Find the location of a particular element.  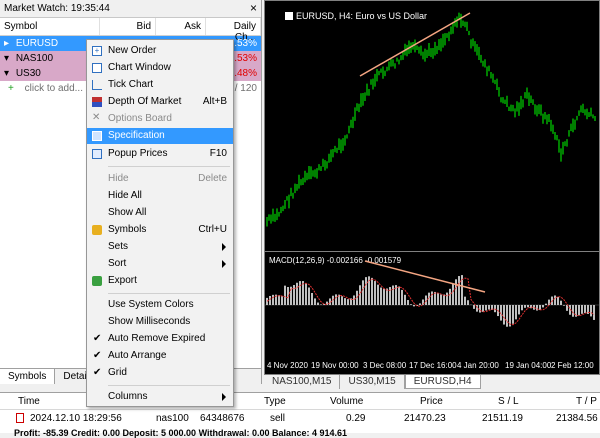

menu-item-show-milliseconds: Show Milliseconds is located at coordinates (160, 322).